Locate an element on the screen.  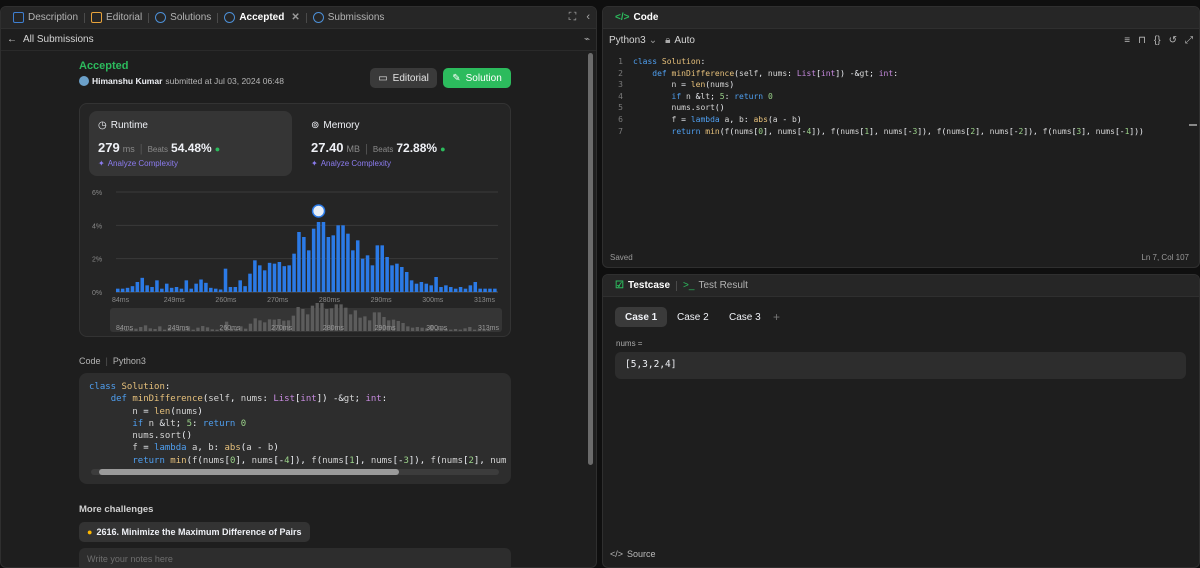
book-icon is located at coordinates (97, 17).